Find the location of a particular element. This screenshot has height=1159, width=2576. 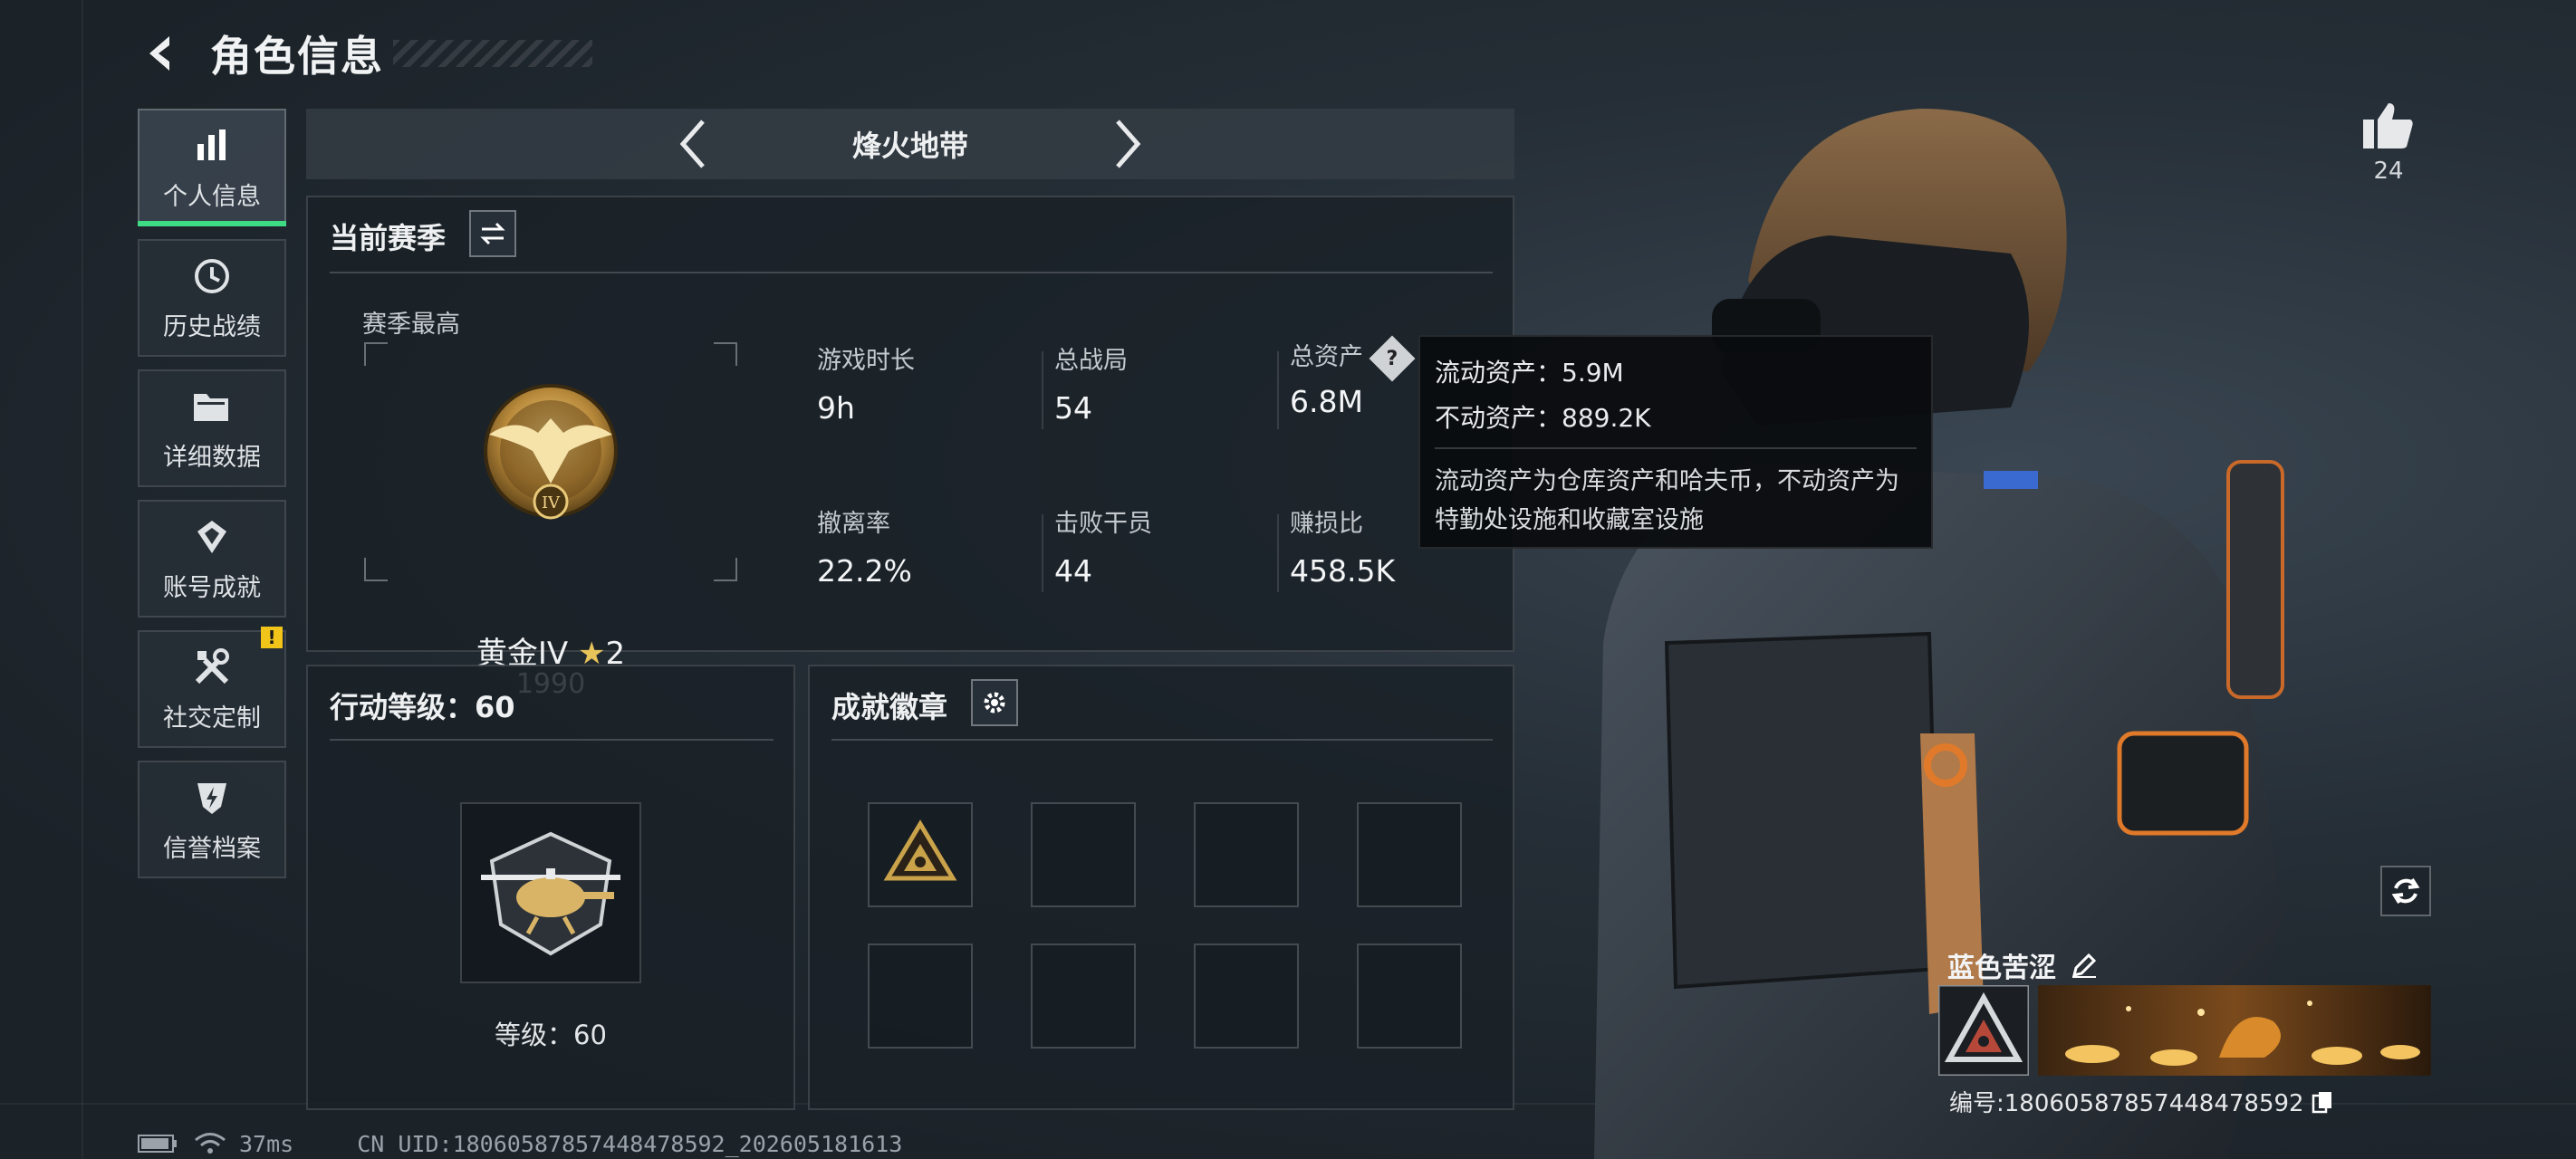

shield-bolt-icon is located at coordinates (212, 797).